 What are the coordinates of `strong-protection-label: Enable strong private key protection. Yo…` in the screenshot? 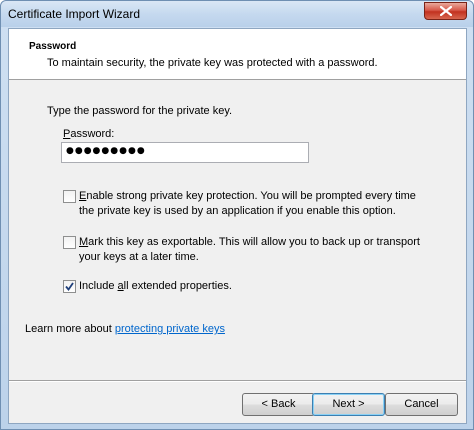 It's located at (254, 204).